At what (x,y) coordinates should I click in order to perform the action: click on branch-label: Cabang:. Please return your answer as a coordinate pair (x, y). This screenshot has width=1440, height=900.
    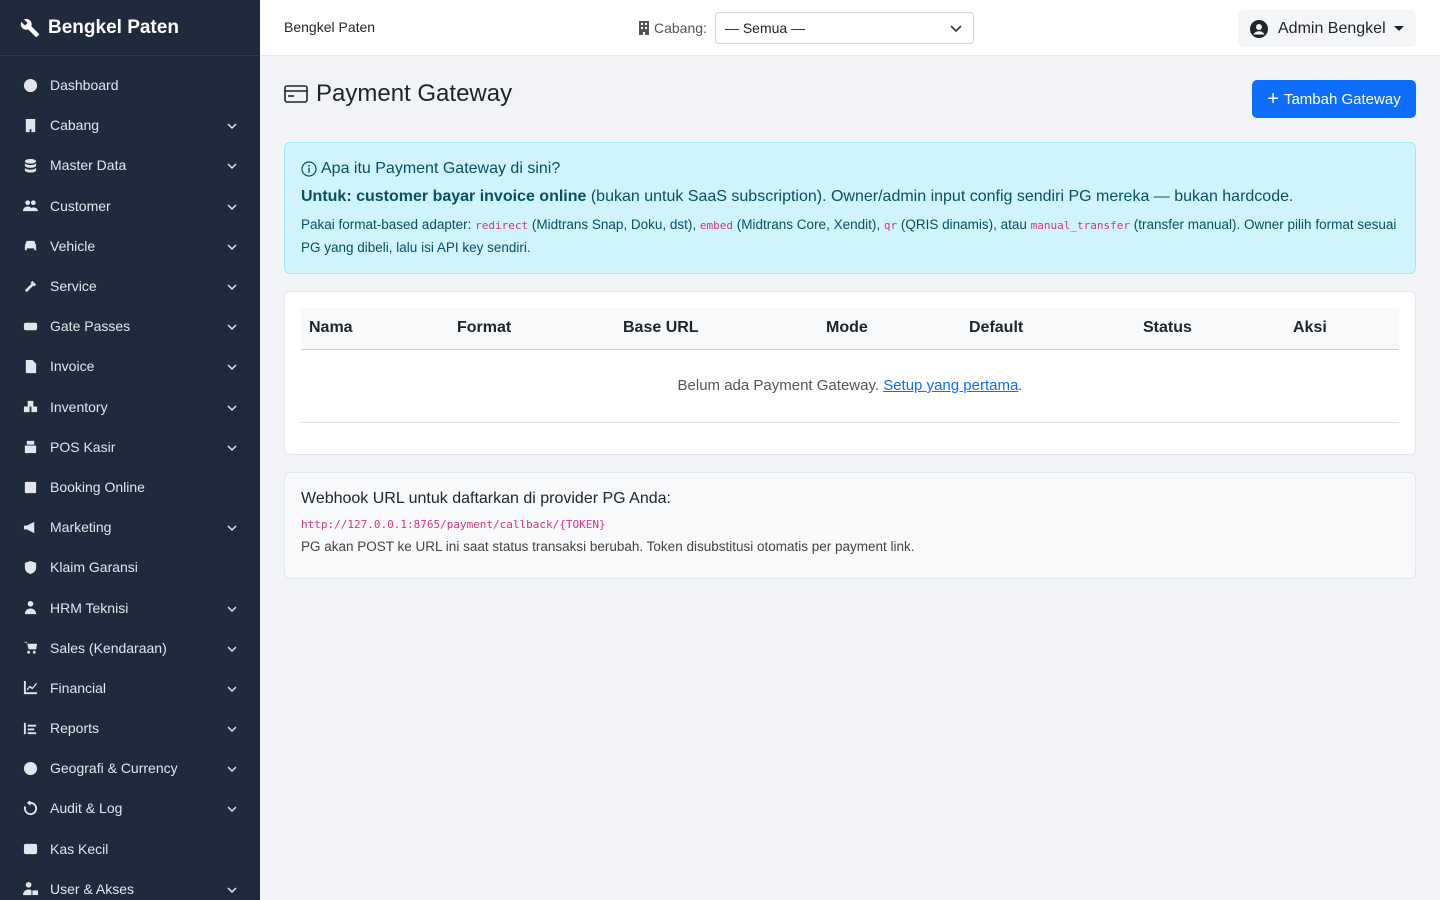
    Looking at the image, I should click on (680, 28).